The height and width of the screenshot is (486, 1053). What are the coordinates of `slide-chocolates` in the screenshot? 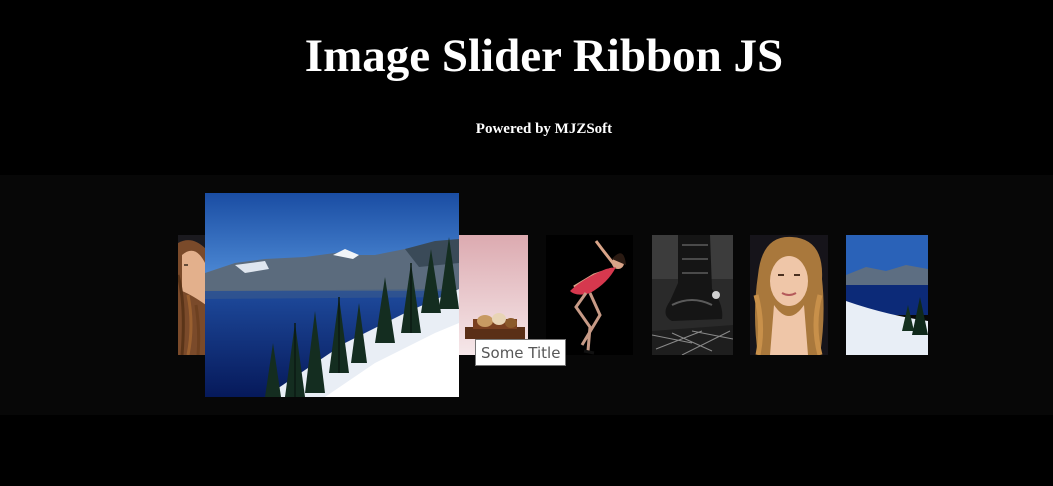 It's located at (493, 295).